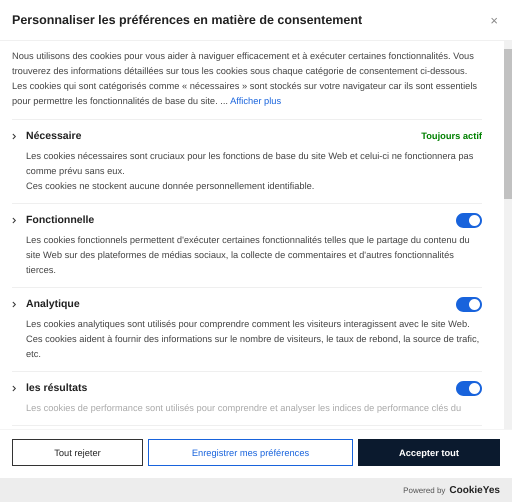 The height and width of the screenshot is (502, 512). I want to click on category-title: Nécessaire, so click(224, 136).